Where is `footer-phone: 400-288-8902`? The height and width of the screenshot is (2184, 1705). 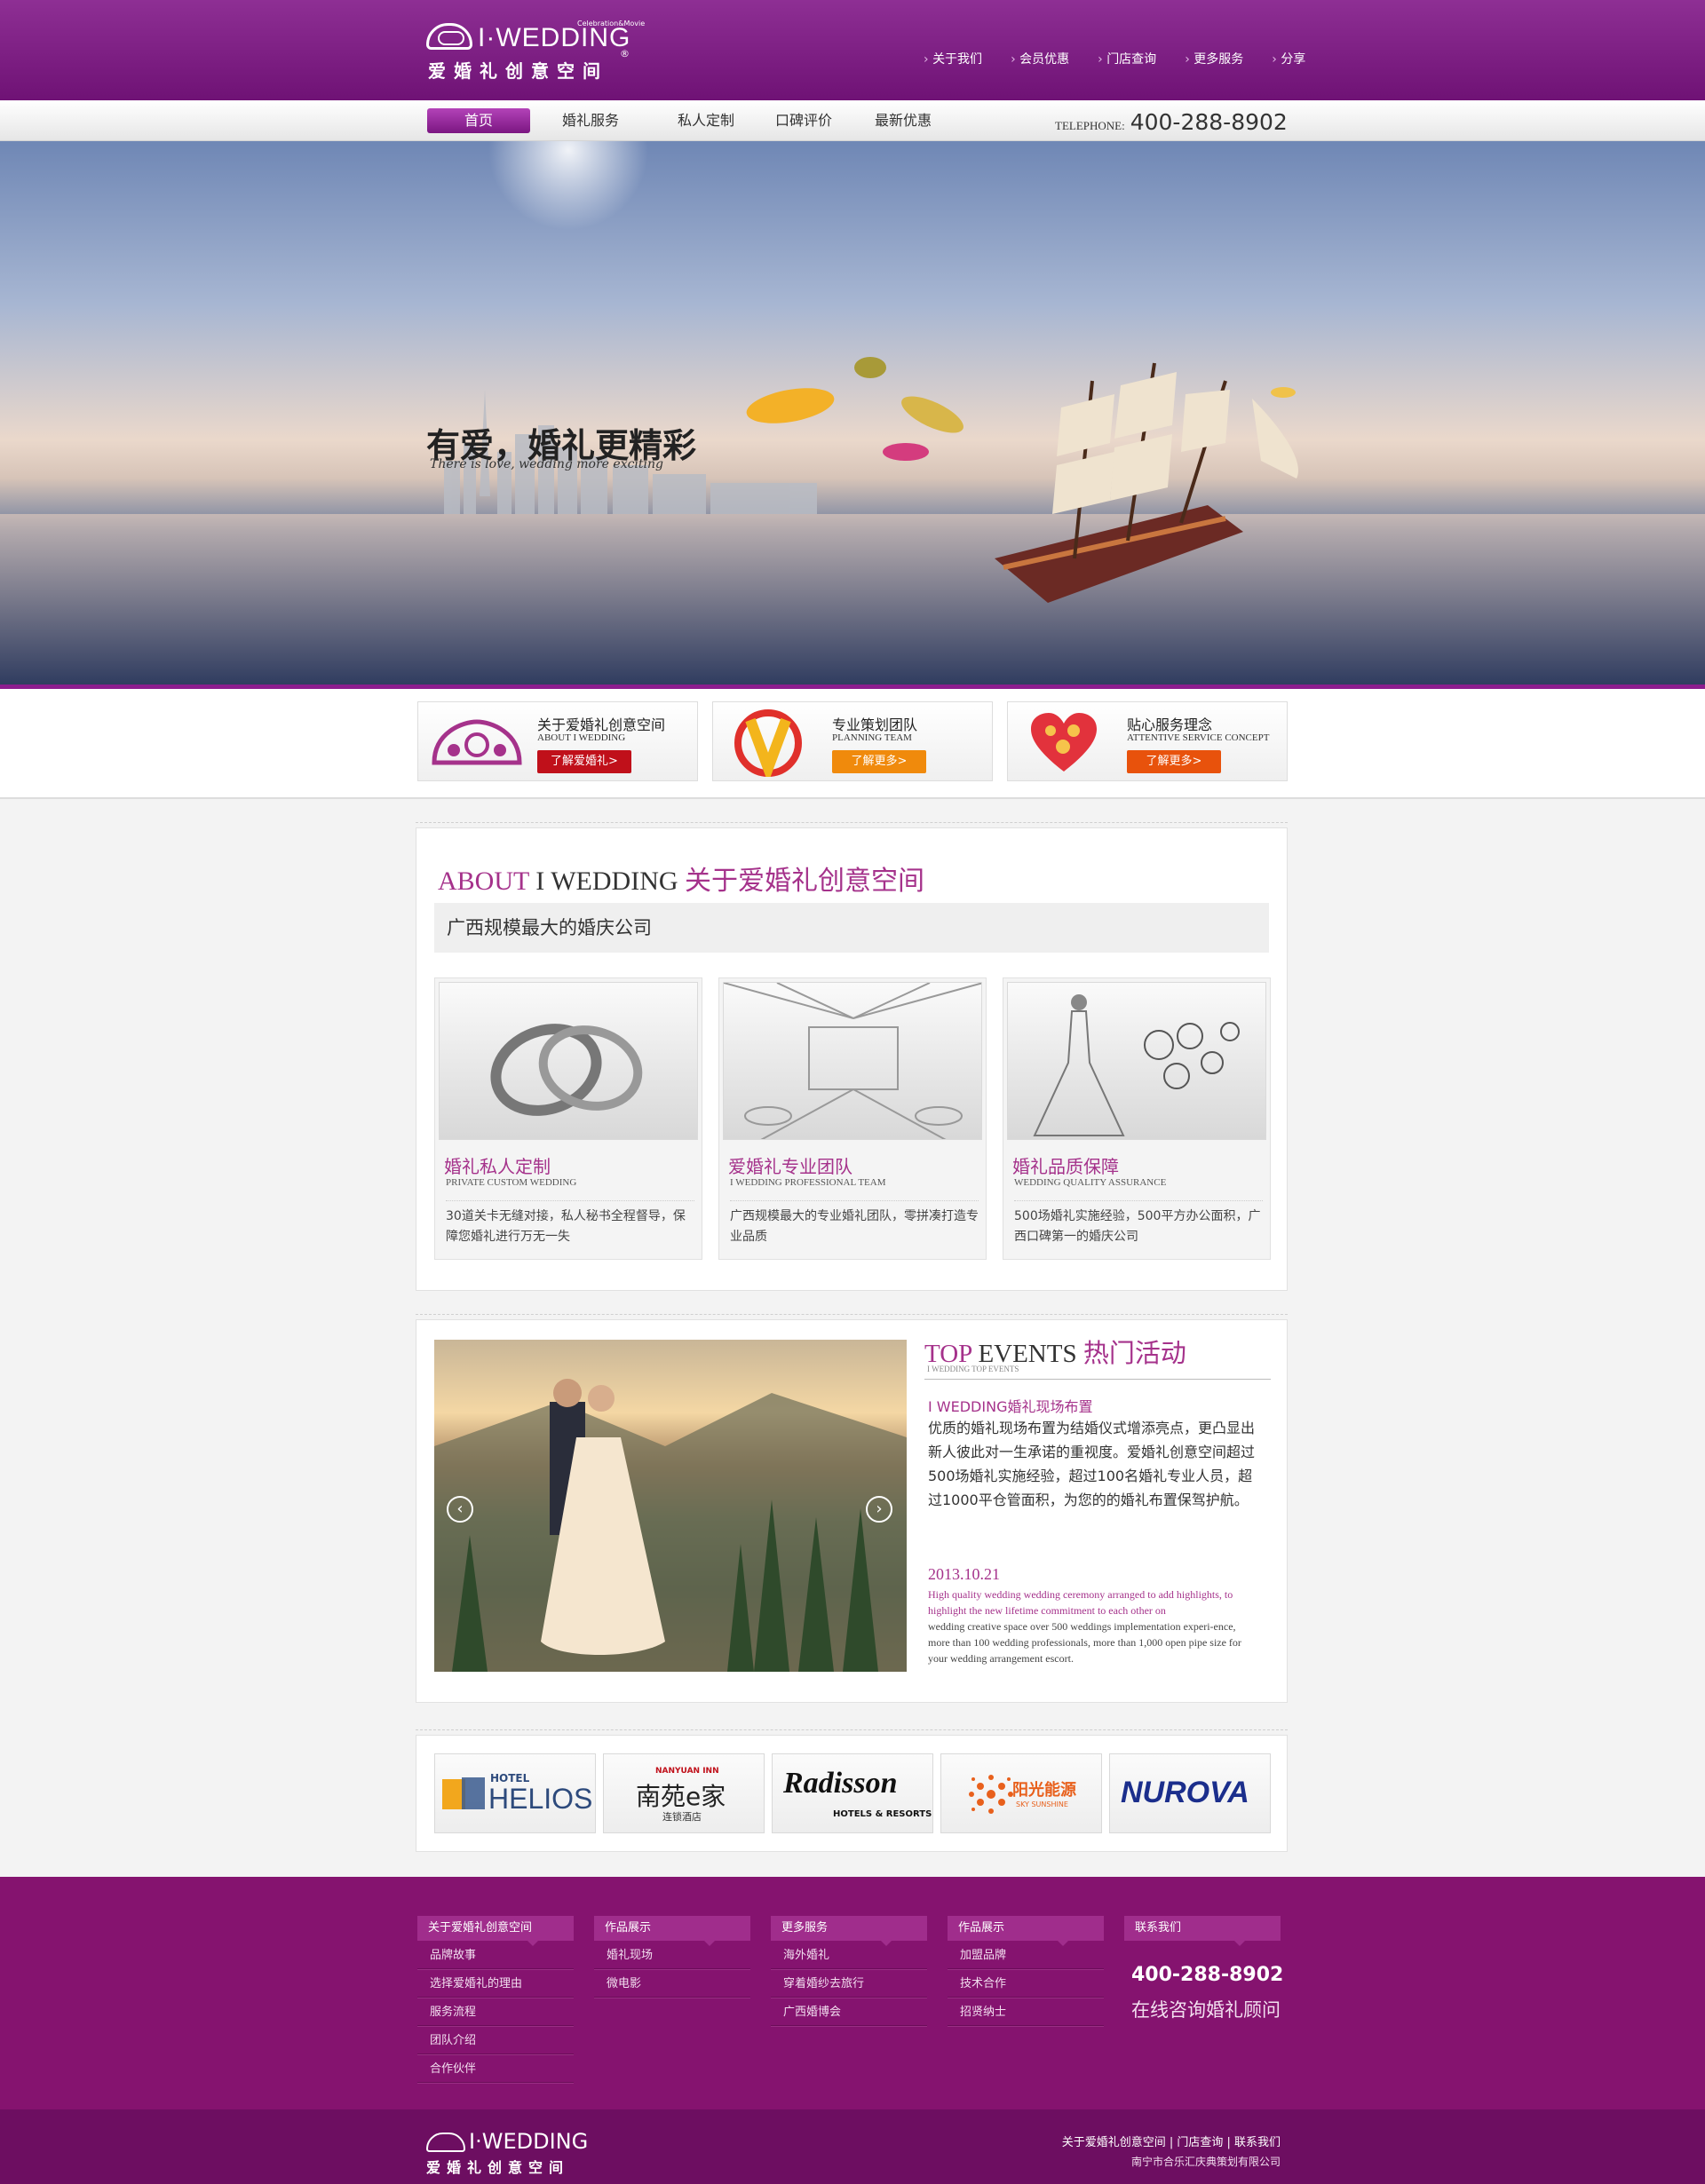 footer-phone: 400-288-8902 is located at coordinates (1207, 1975).